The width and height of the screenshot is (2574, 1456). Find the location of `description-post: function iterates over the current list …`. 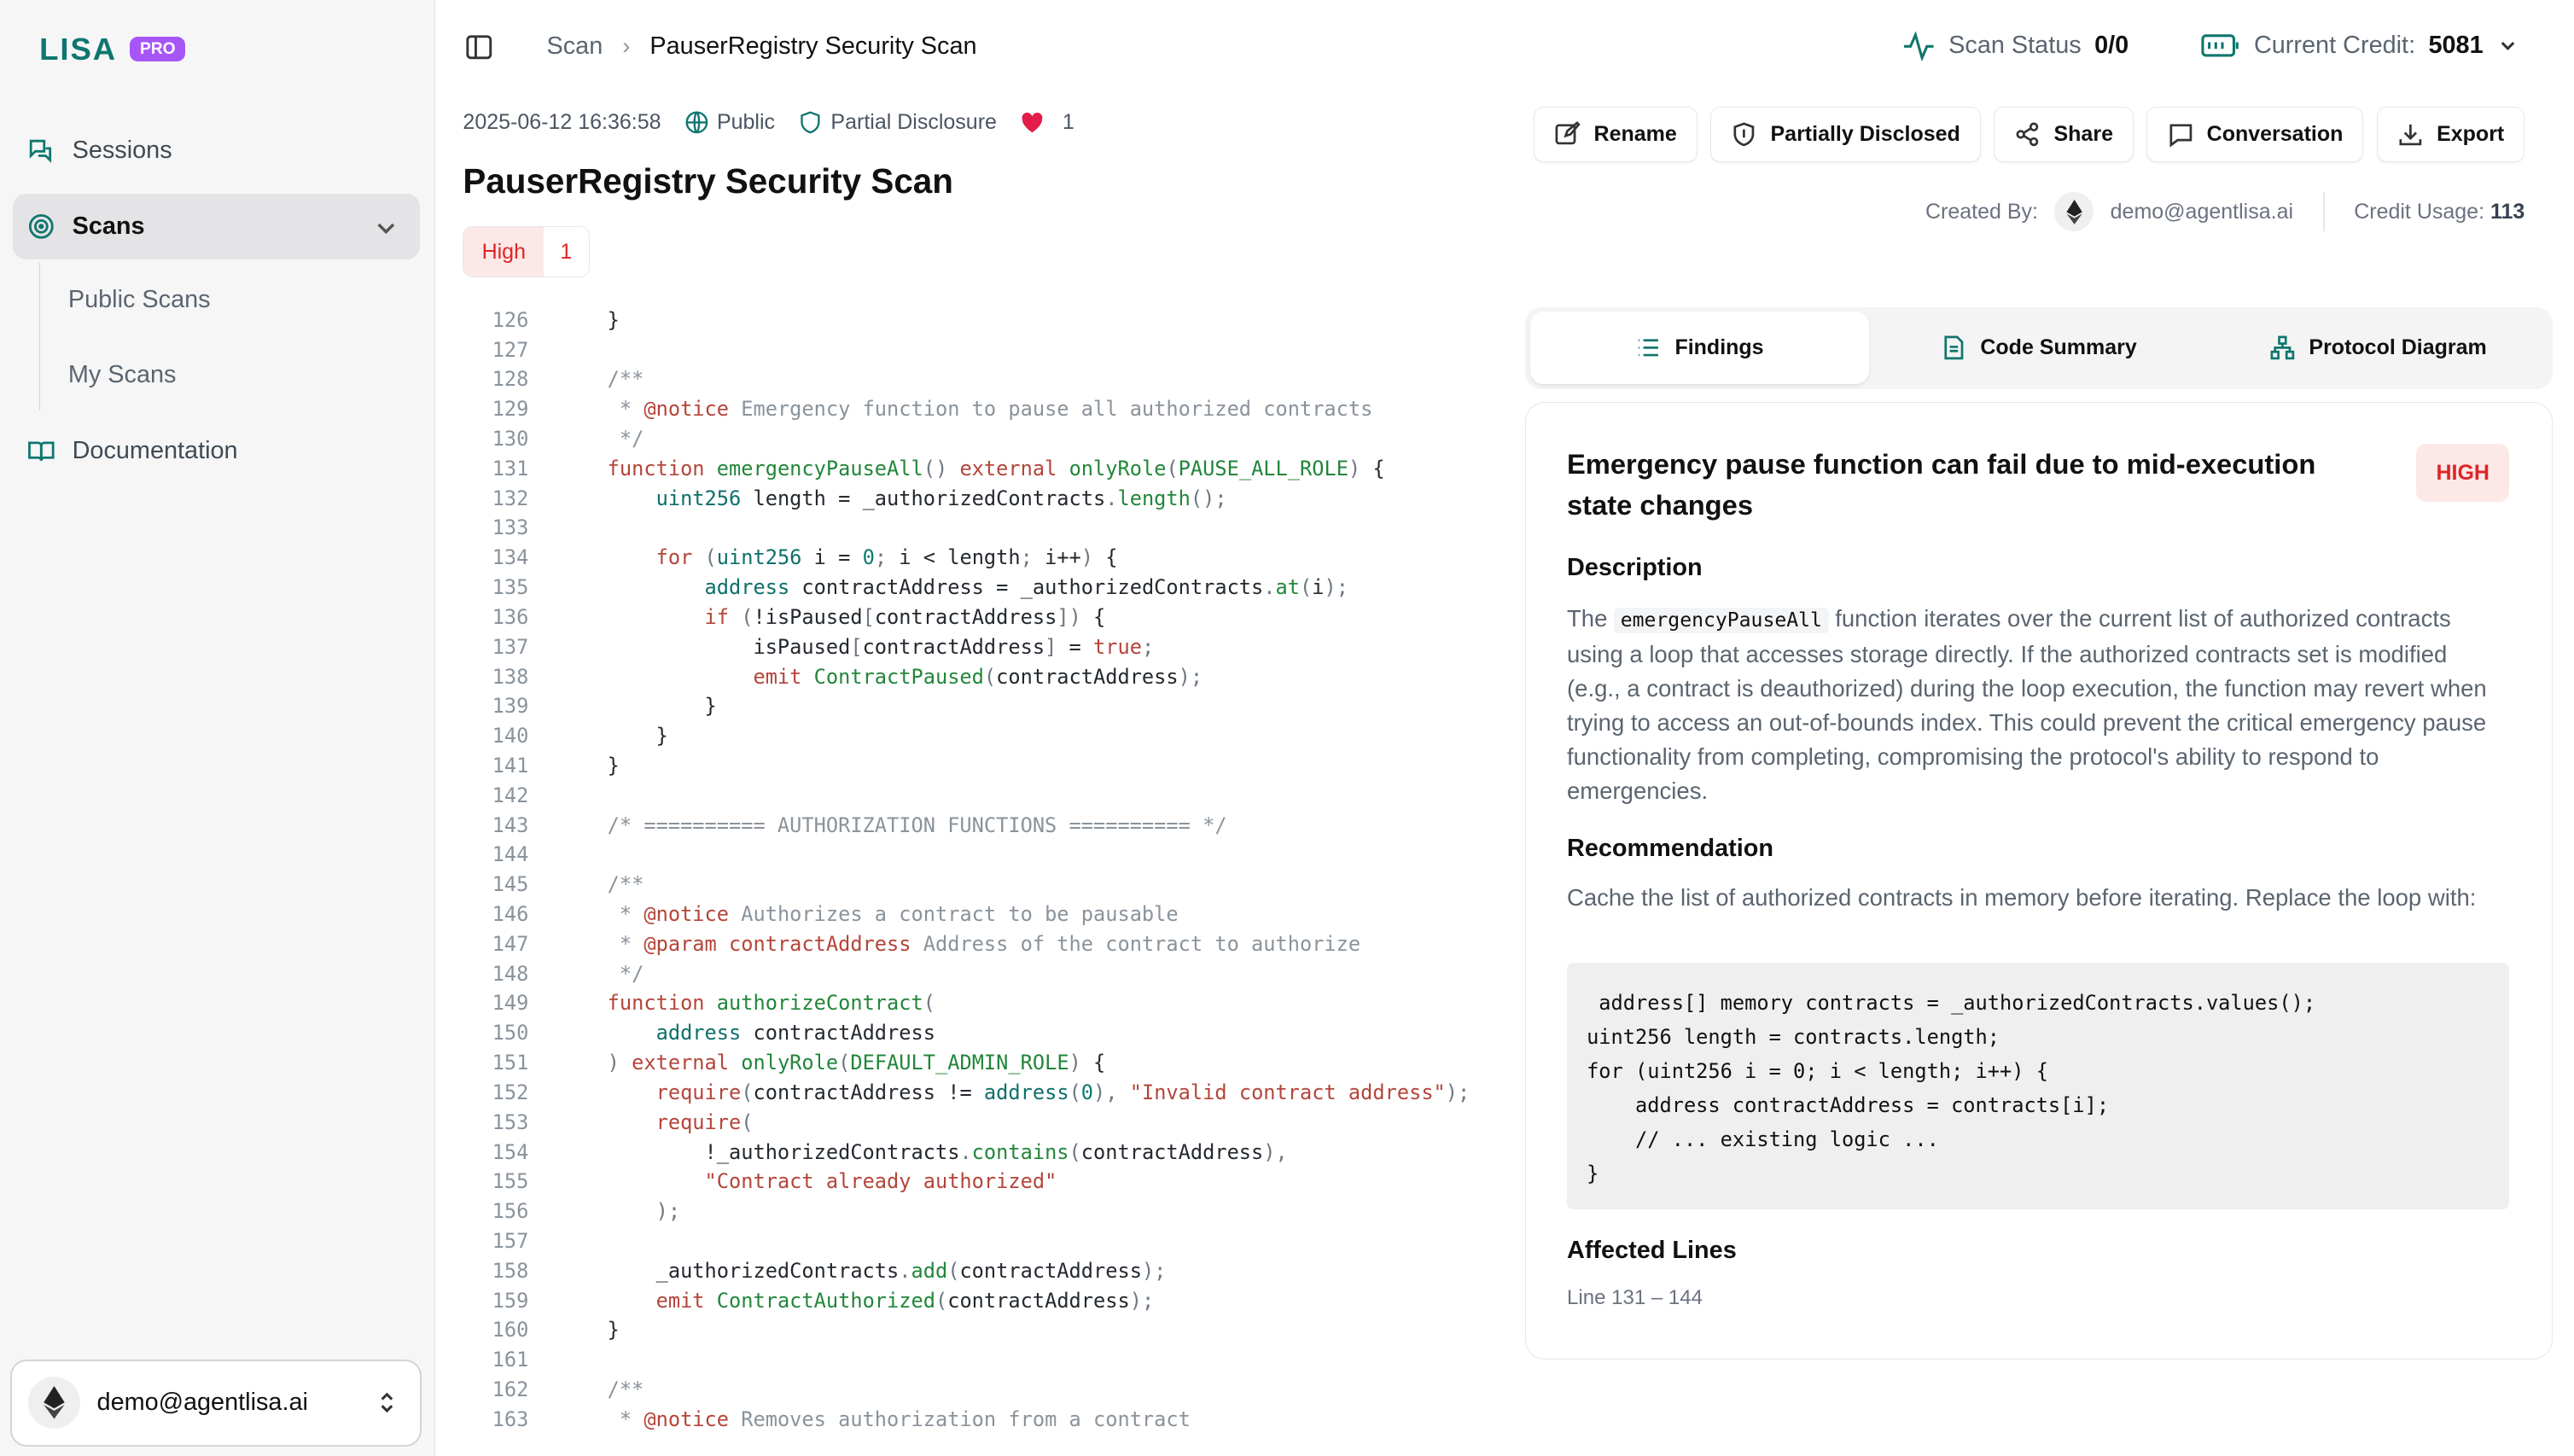

description-post: function iterates over the current list … is located at coordinates (2027, 704).